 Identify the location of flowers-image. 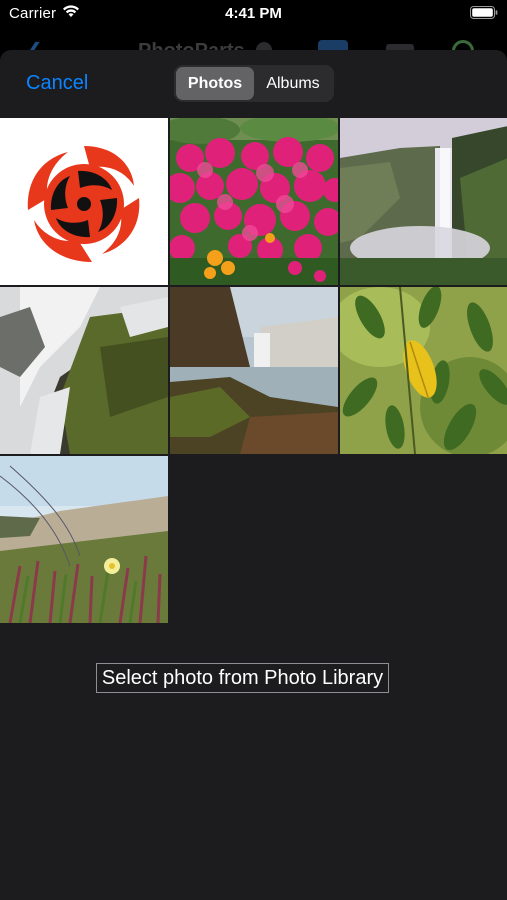
(254, 201).